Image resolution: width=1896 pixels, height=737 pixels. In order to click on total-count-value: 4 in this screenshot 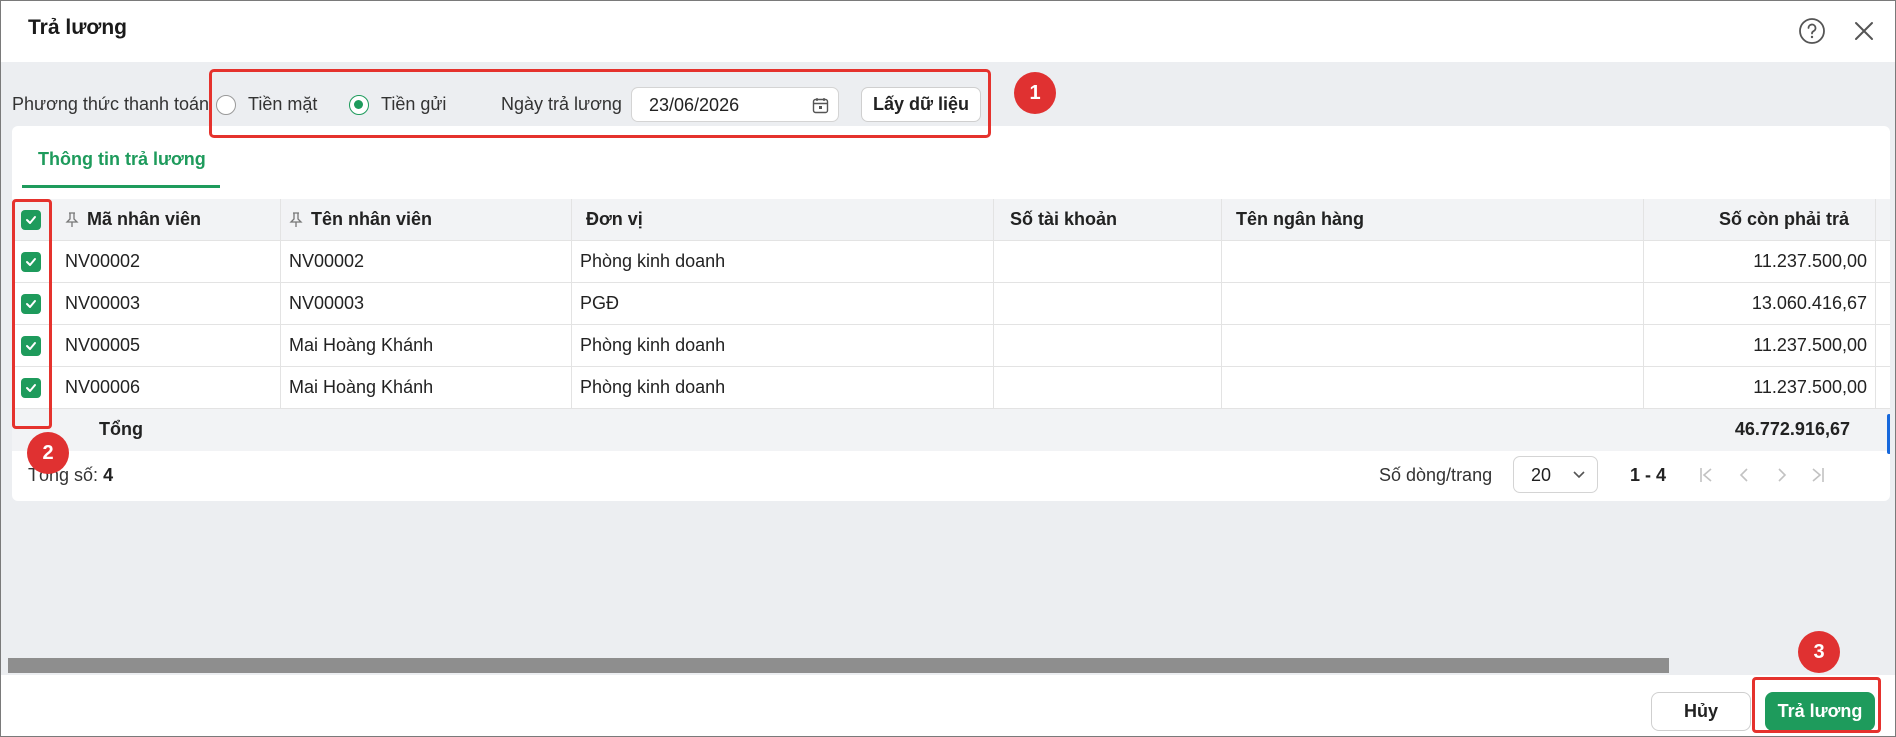, I will do `click(108, 475)`.